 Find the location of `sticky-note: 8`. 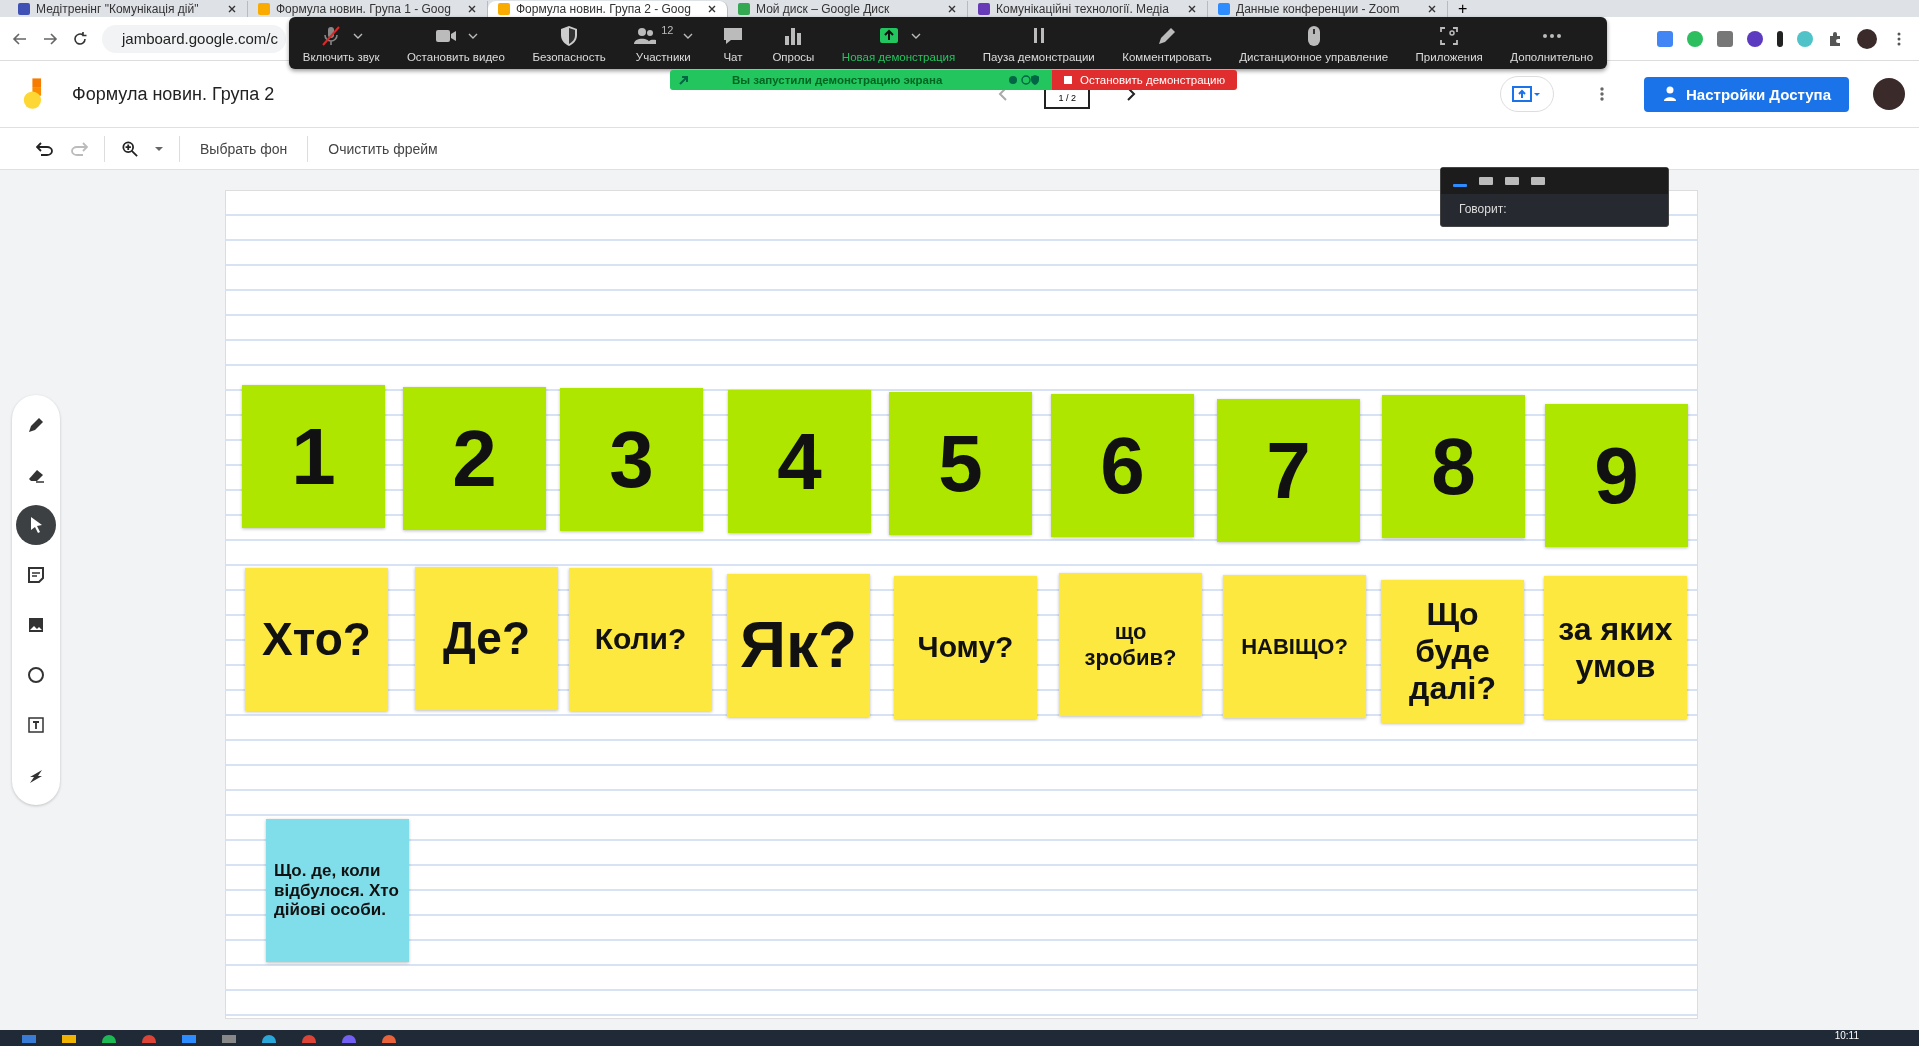

sticky-note: 8 is located at coordinates (1453, 466).